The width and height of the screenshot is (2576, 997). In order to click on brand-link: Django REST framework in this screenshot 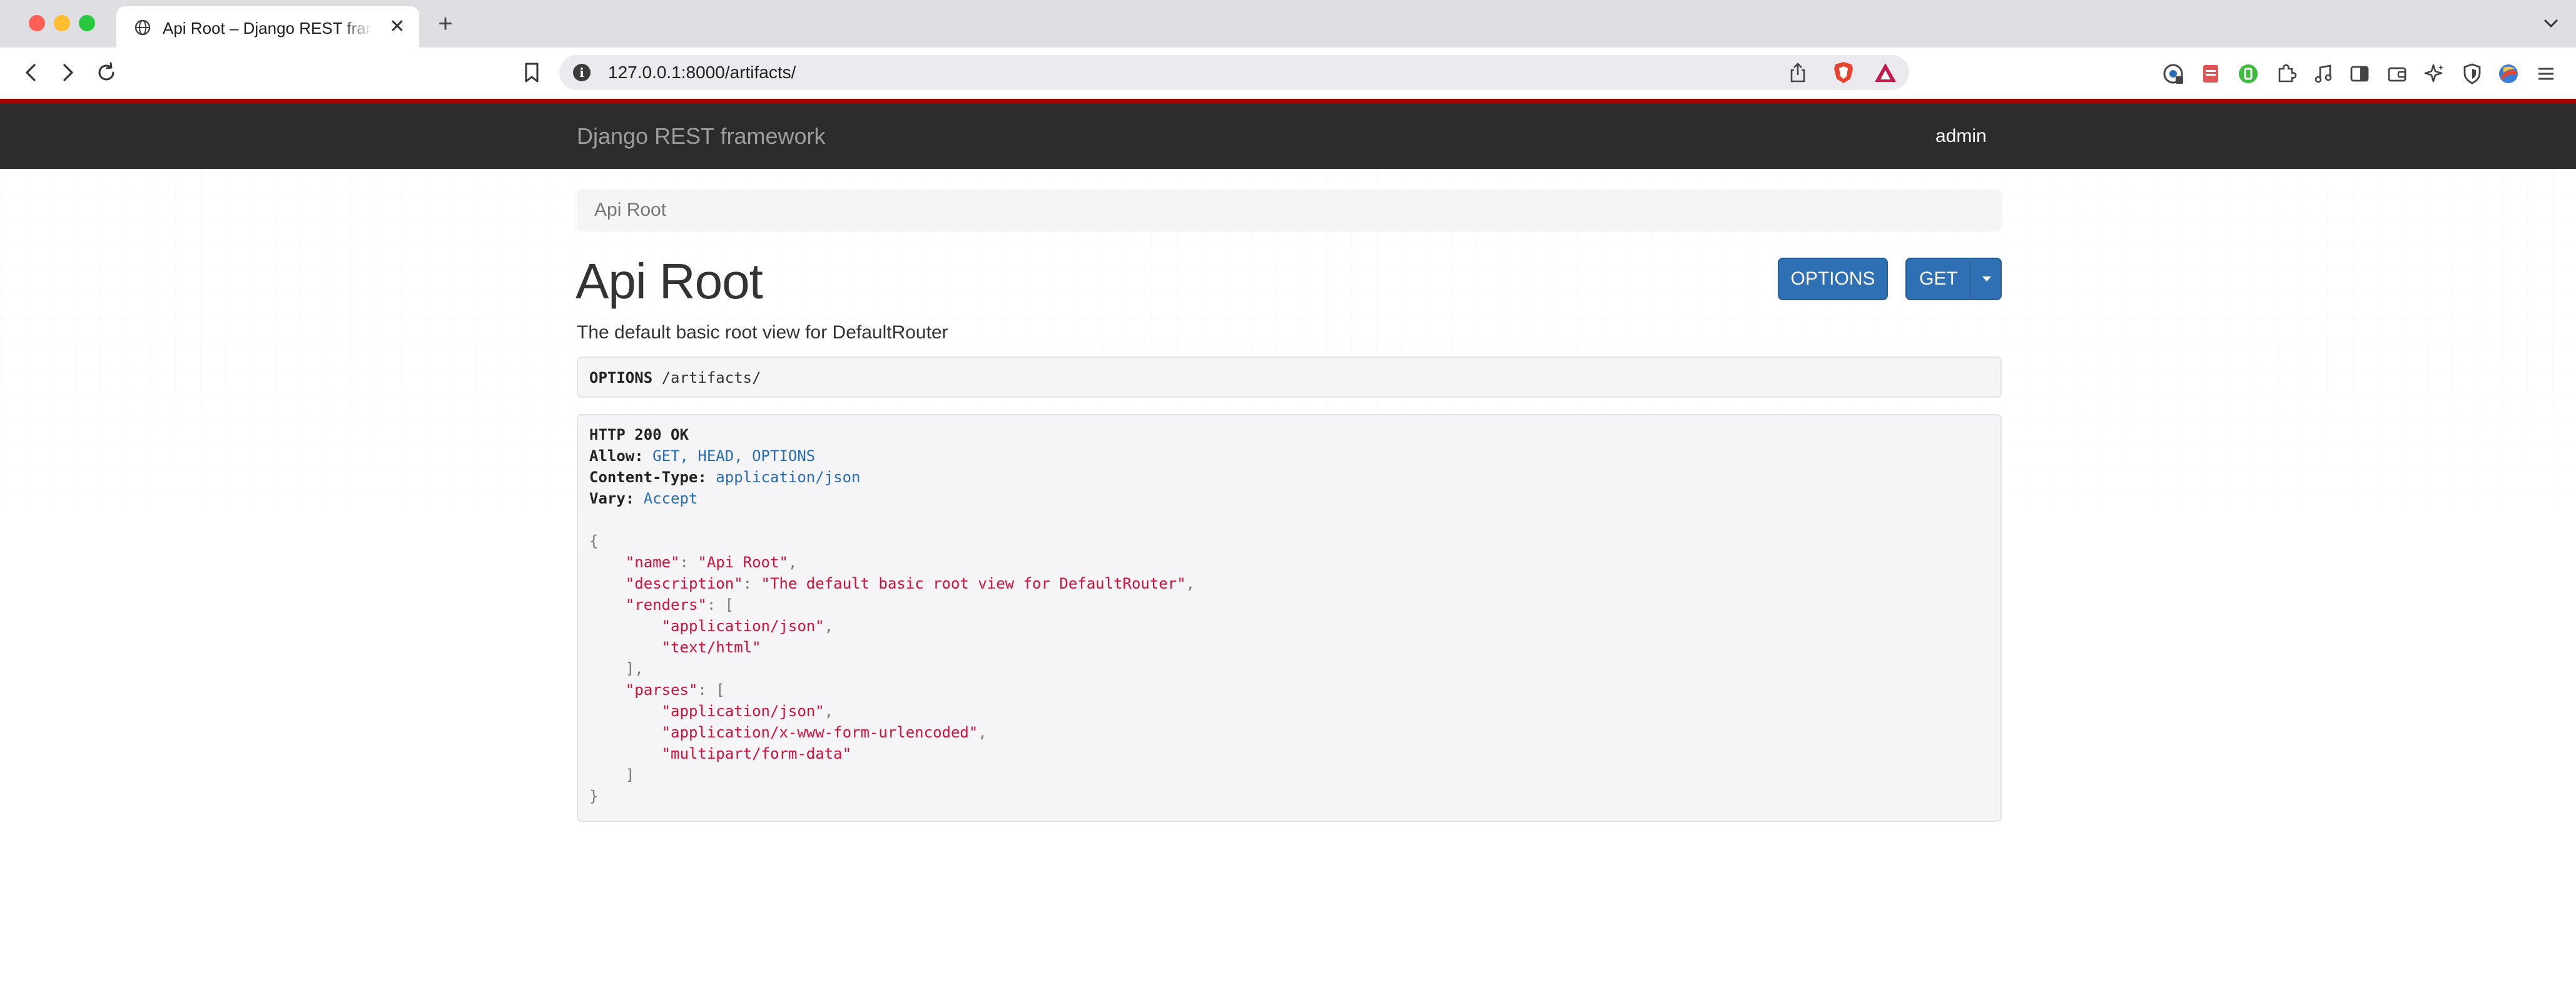, I will do `click(701, 136)`.